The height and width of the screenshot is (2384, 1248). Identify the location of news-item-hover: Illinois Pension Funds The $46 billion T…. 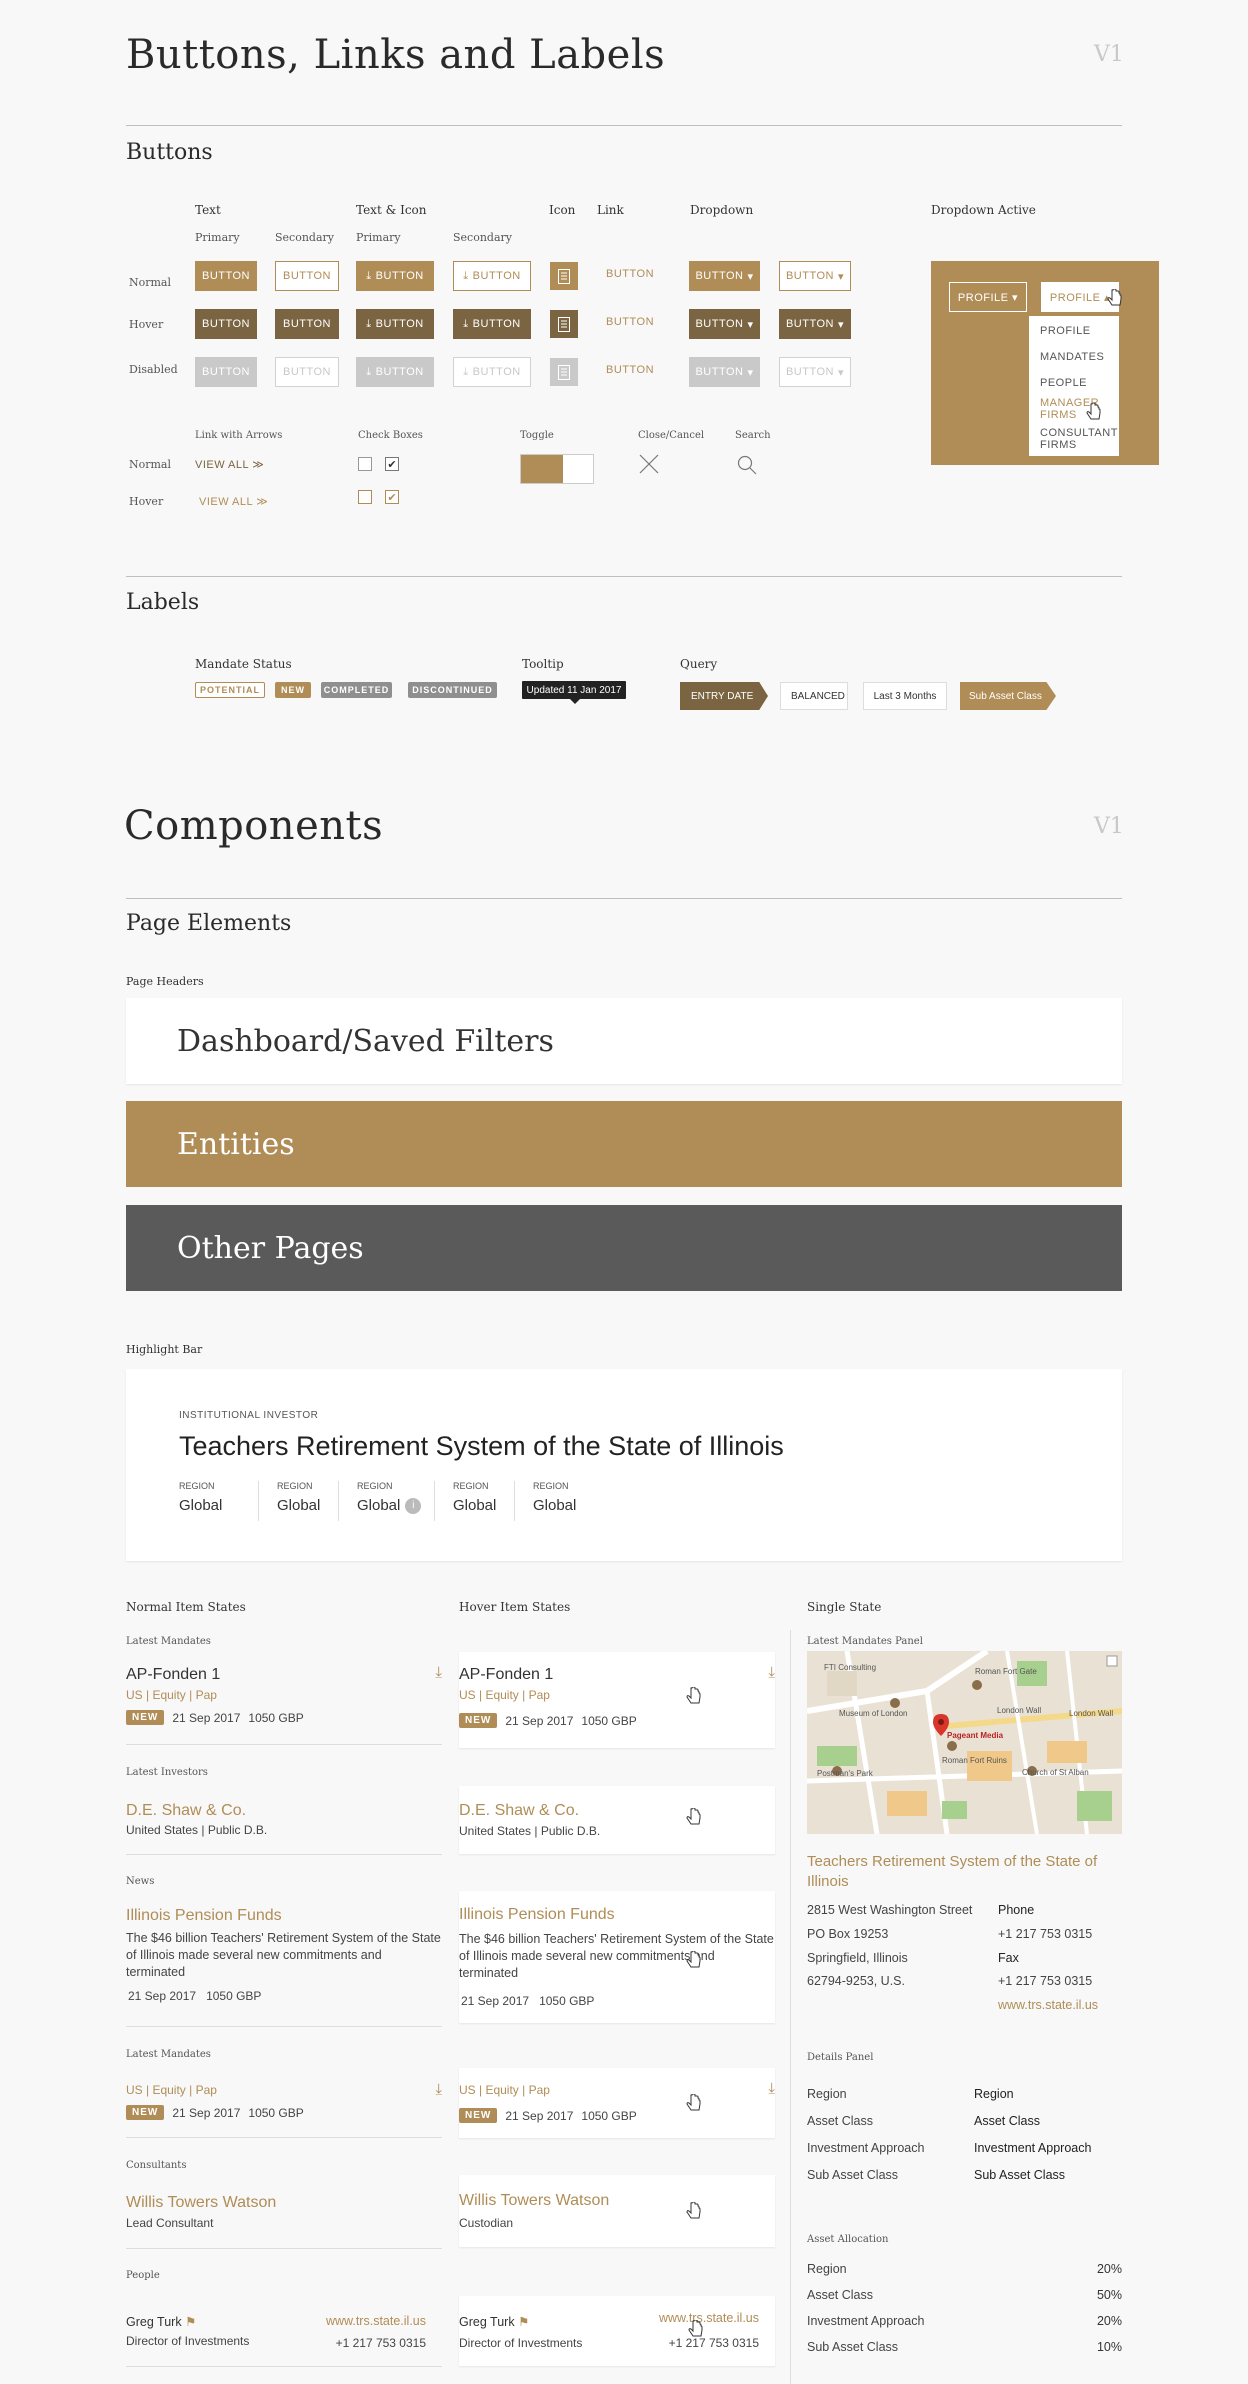
(617, 1957).